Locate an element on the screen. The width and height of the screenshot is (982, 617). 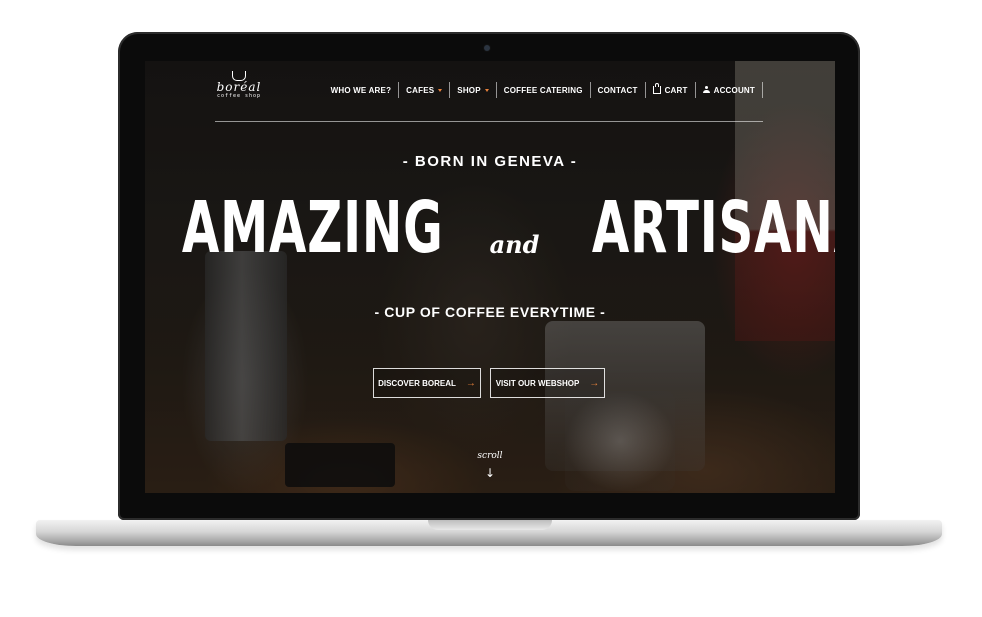
visit-webshop-button: VISIT OUR WEBSHOP → is located at coordinates (547, 383).